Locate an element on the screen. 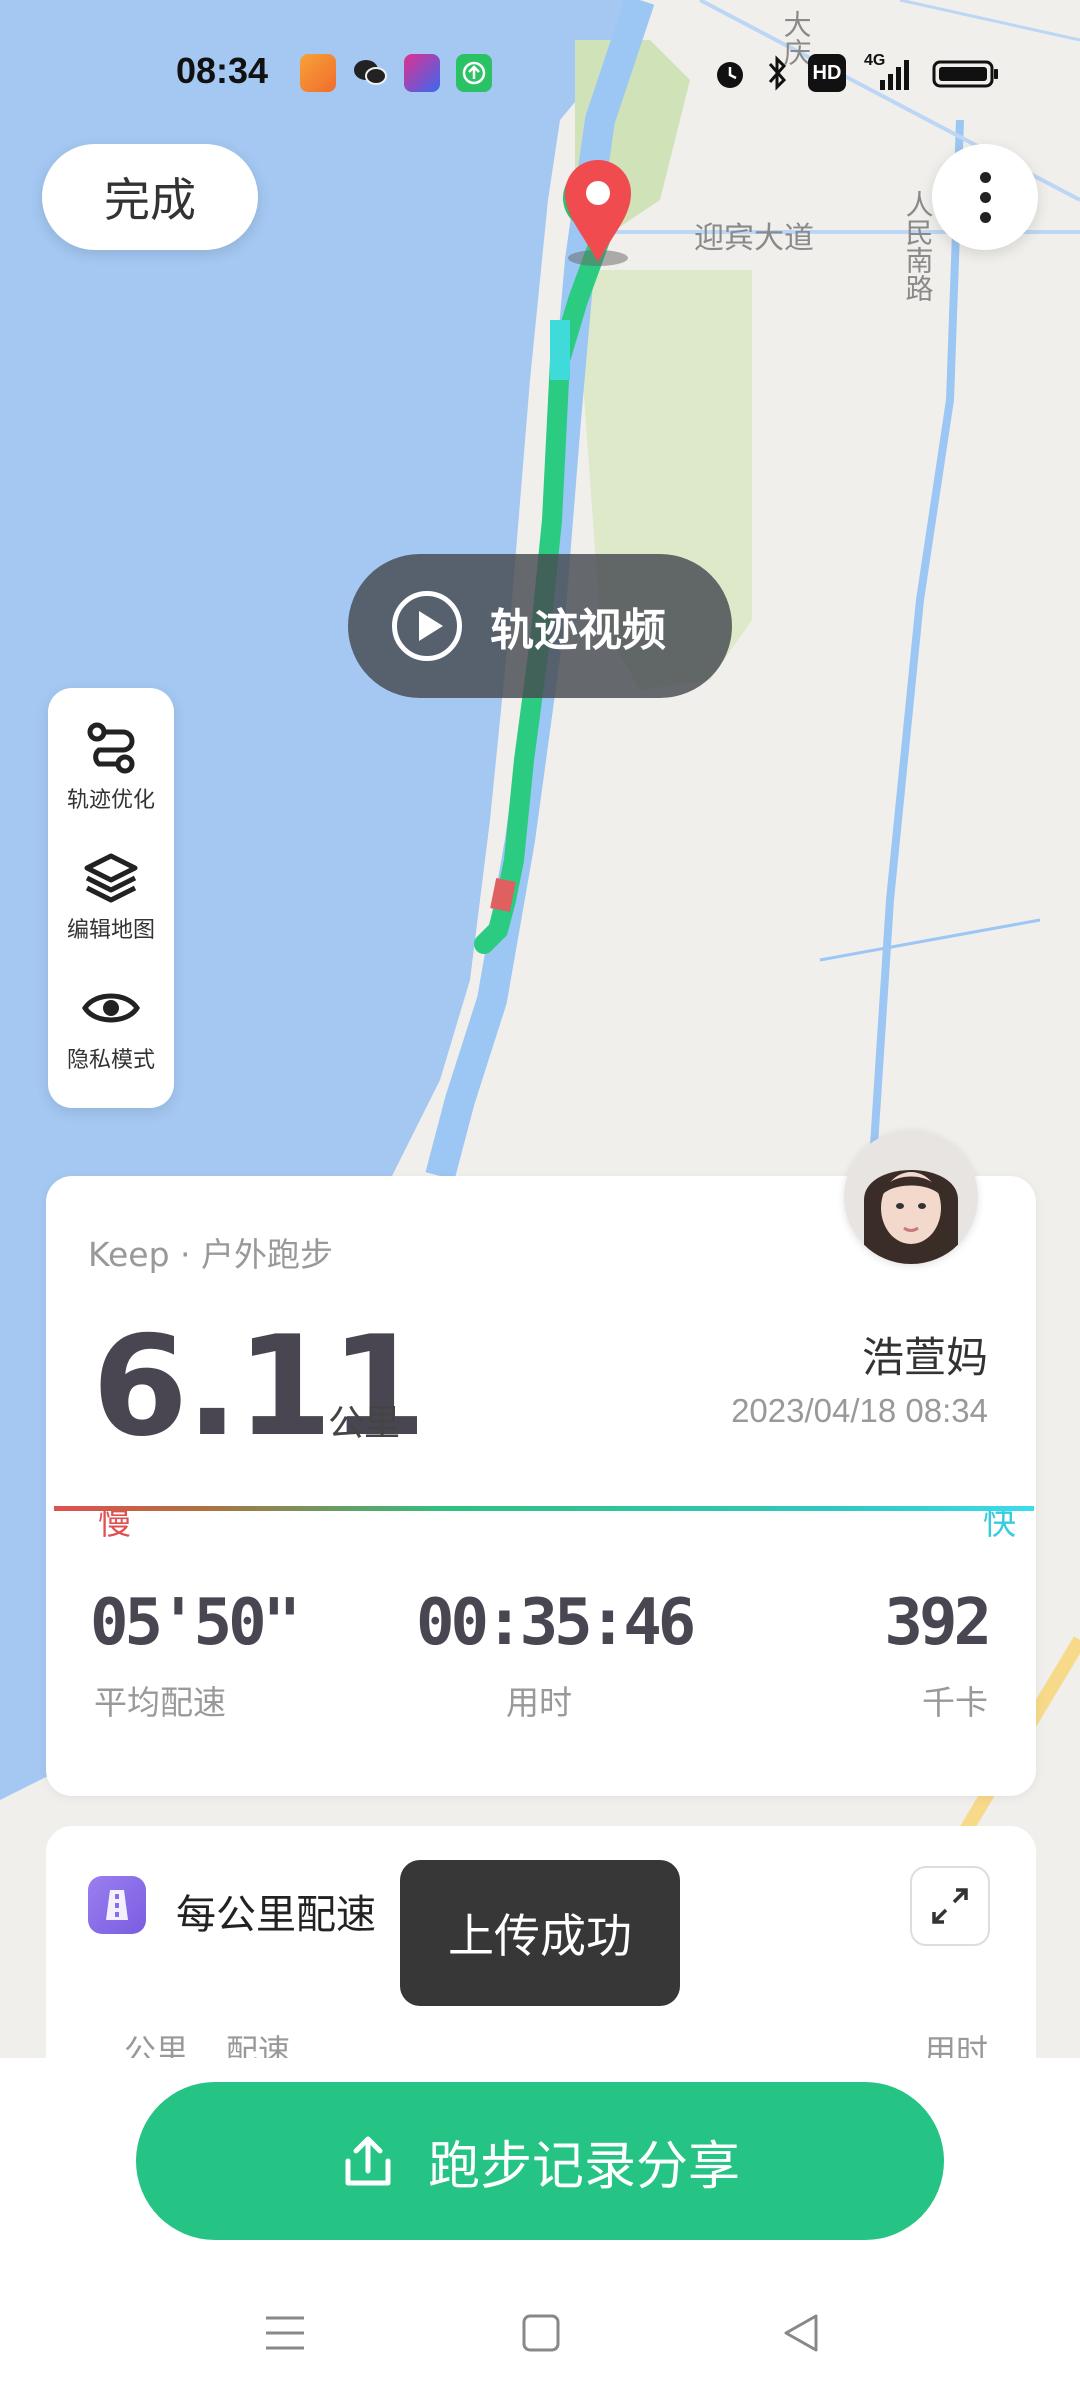 The width and height of the screenshot is (1080, 2400). road-label-yingbin: 迎宾大道 is located at coordinates (754, 238).